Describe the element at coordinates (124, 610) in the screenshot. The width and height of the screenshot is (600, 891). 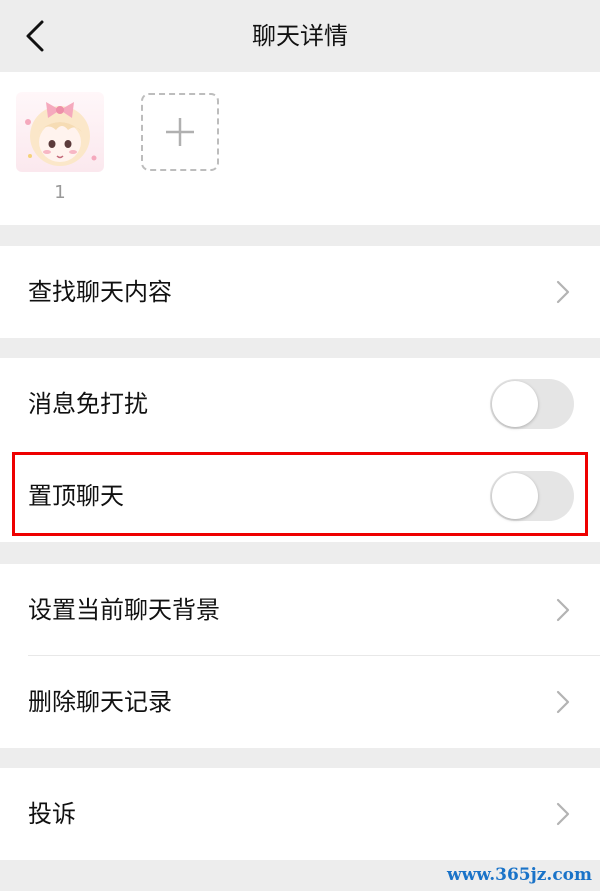
I see `set-background-label: 设置当前聊天背景` at that location.